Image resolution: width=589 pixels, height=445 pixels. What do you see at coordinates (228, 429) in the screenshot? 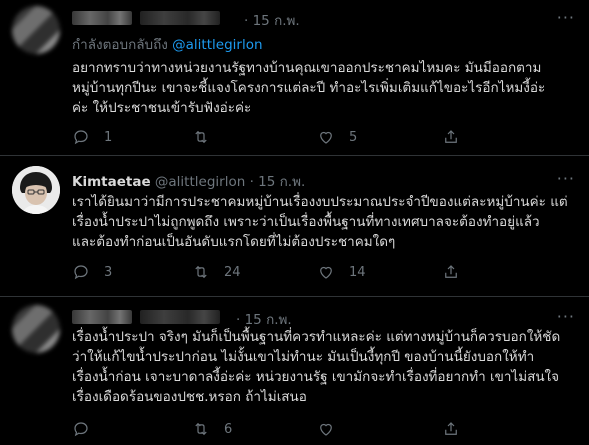
I see `retweet-count: 6` at bounding box center [228, 429].